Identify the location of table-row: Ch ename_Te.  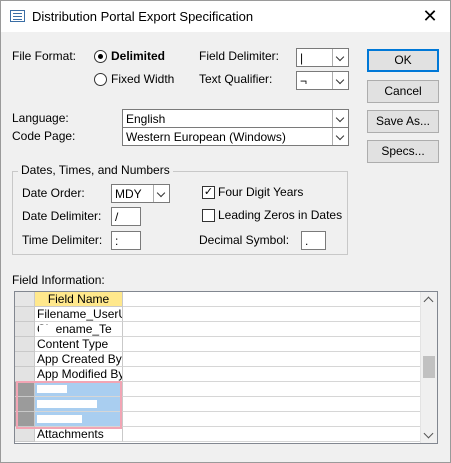
(218, 329).